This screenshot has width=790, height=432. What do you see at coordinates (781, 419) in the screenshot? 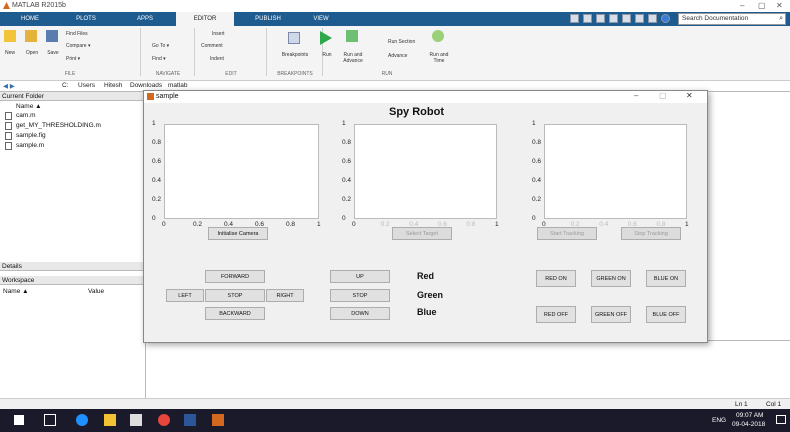
I see `notifications-icon` at bounding box center [781, 419].